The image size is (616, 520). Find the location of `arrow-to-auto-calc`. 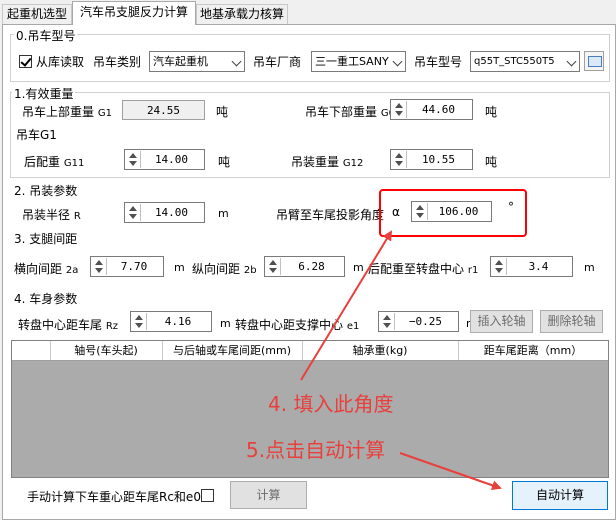

arrow-to-auto-calc is located at coordinates (450, 471).